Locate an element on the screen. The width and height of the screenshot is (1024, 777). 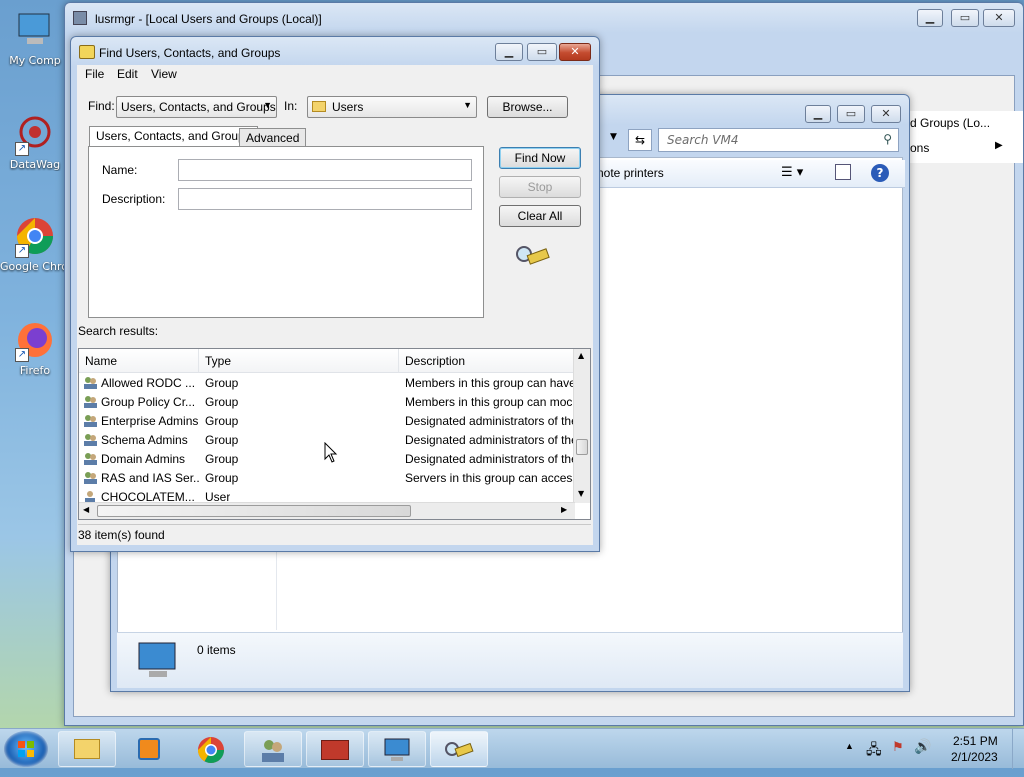
taskbar-find-dialog is located at coordinates (459, 749).